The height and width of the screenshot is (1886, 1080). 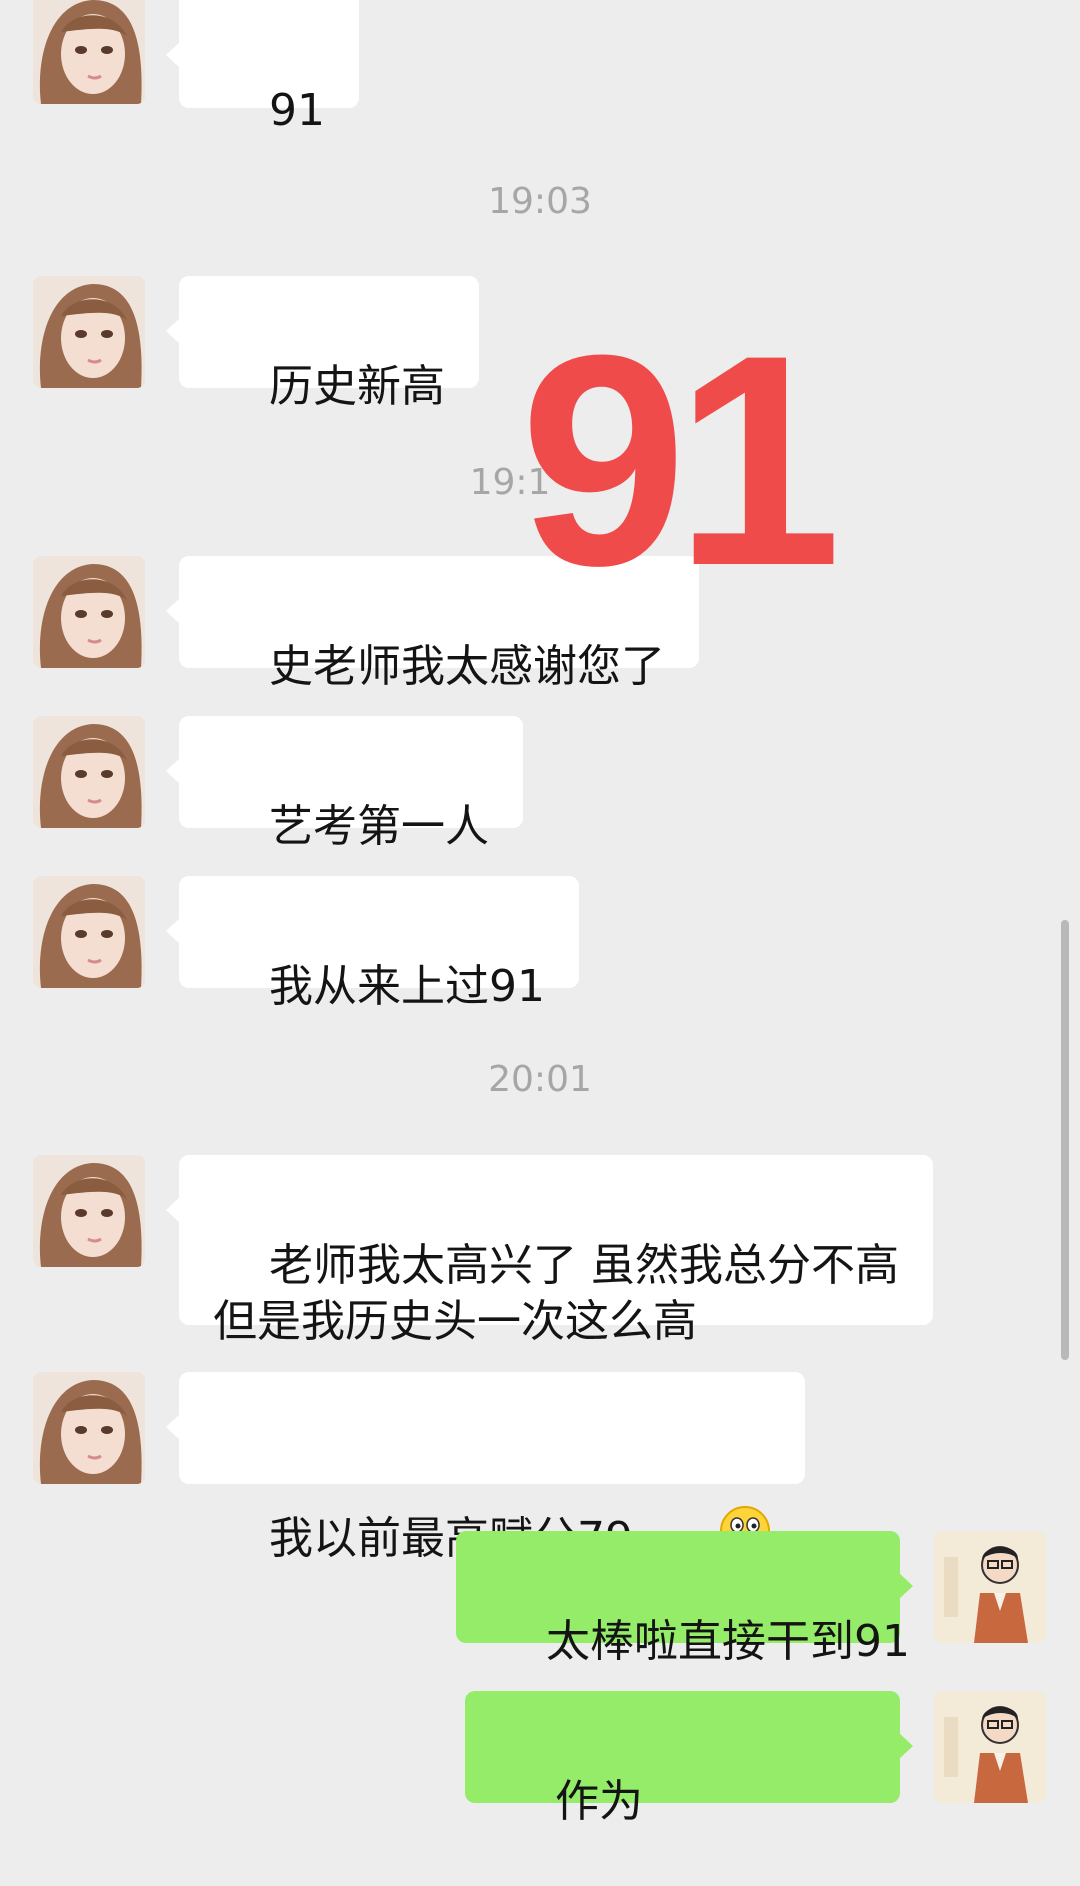 What do you see at coordinates (378, 826) in the screenshot?
I see `message-text: 艺考第一人` at bounding box center [378, 826].